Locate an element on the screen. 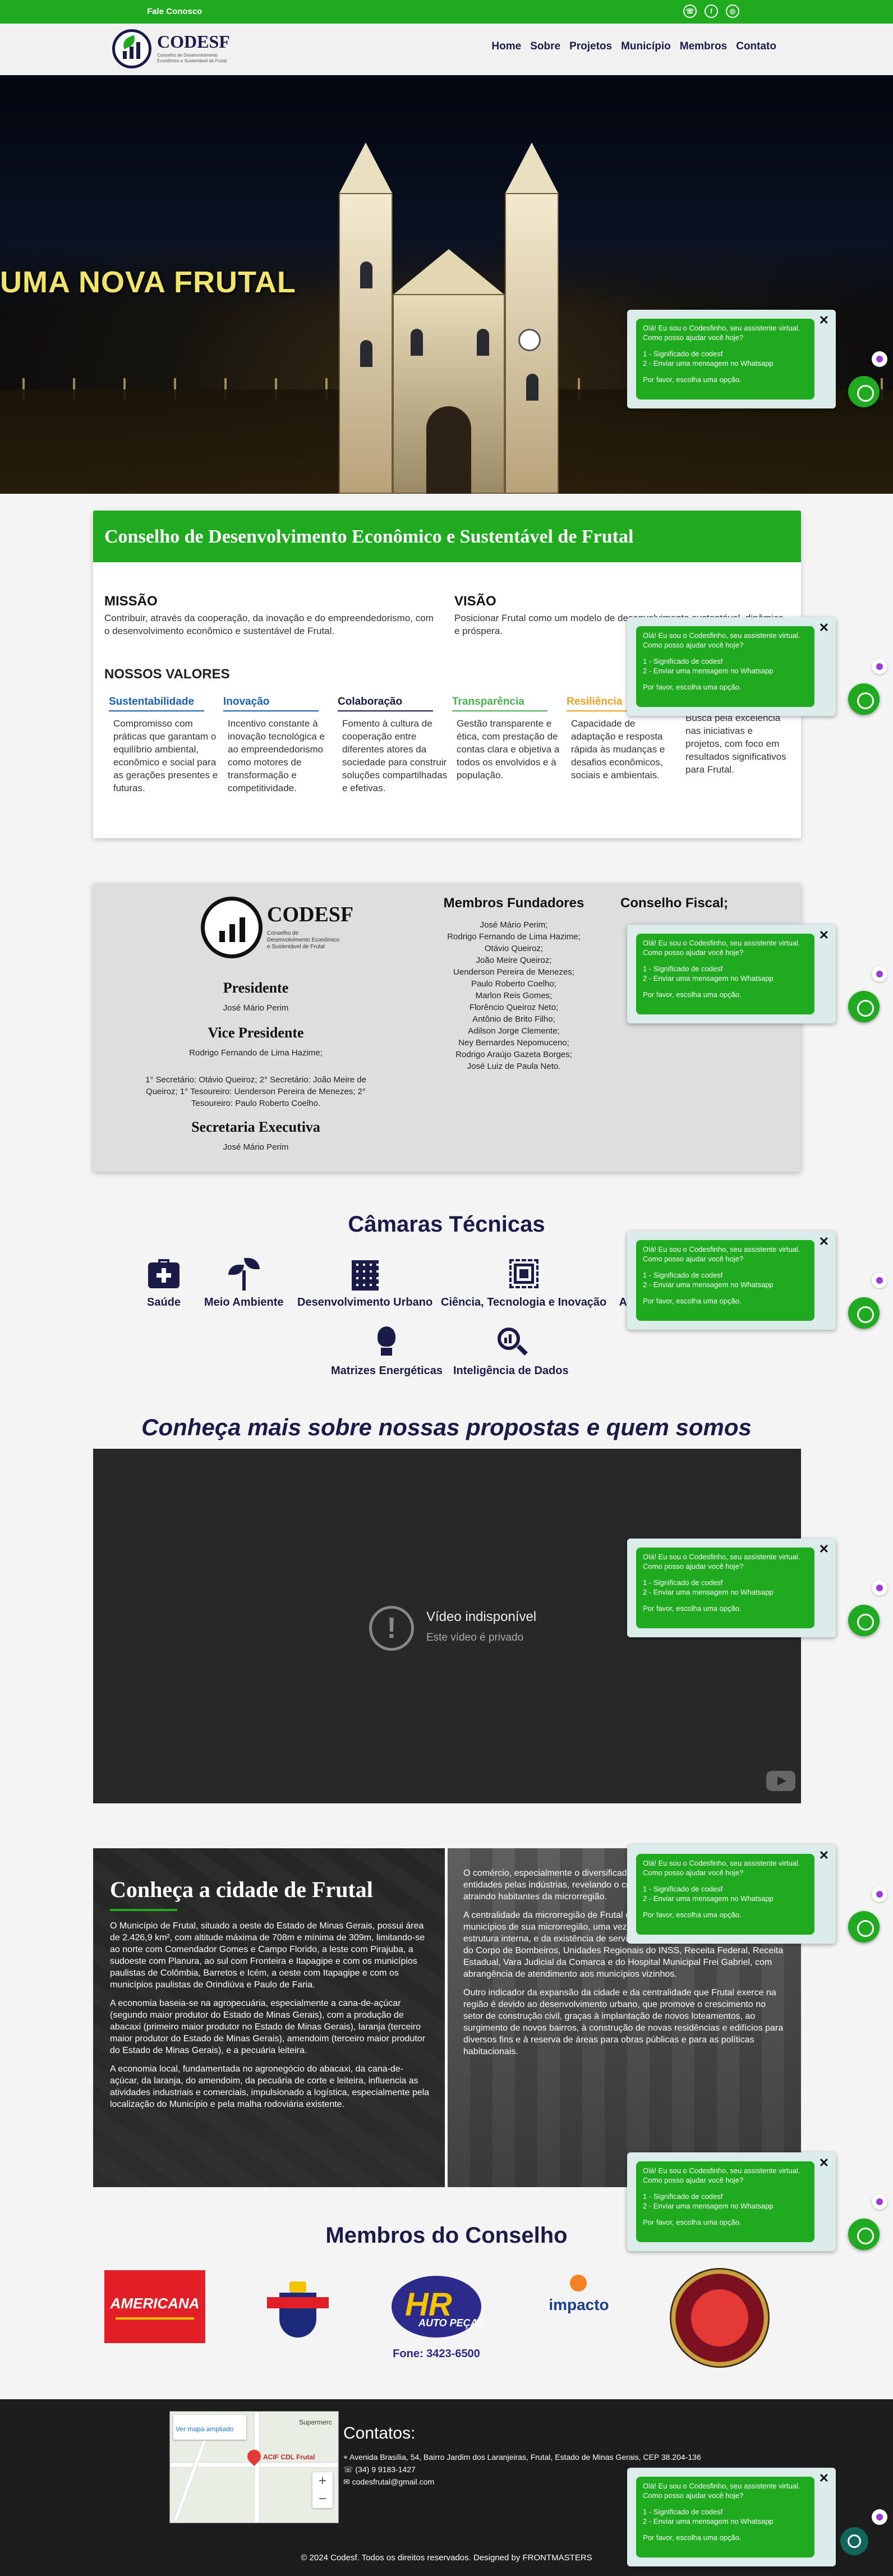 The image size is (893, 2576). missao-title: MISSÃO is located at coordinates (131, 601).